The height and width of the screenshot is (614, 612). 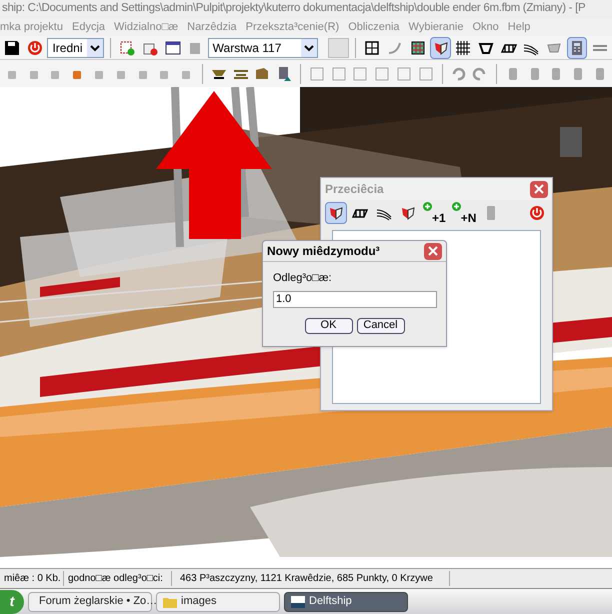 What do you see at coordinates (75, 48) in the screenshot?
I see `precision-dropdown: Iredni` at bounding box center [75, 48].